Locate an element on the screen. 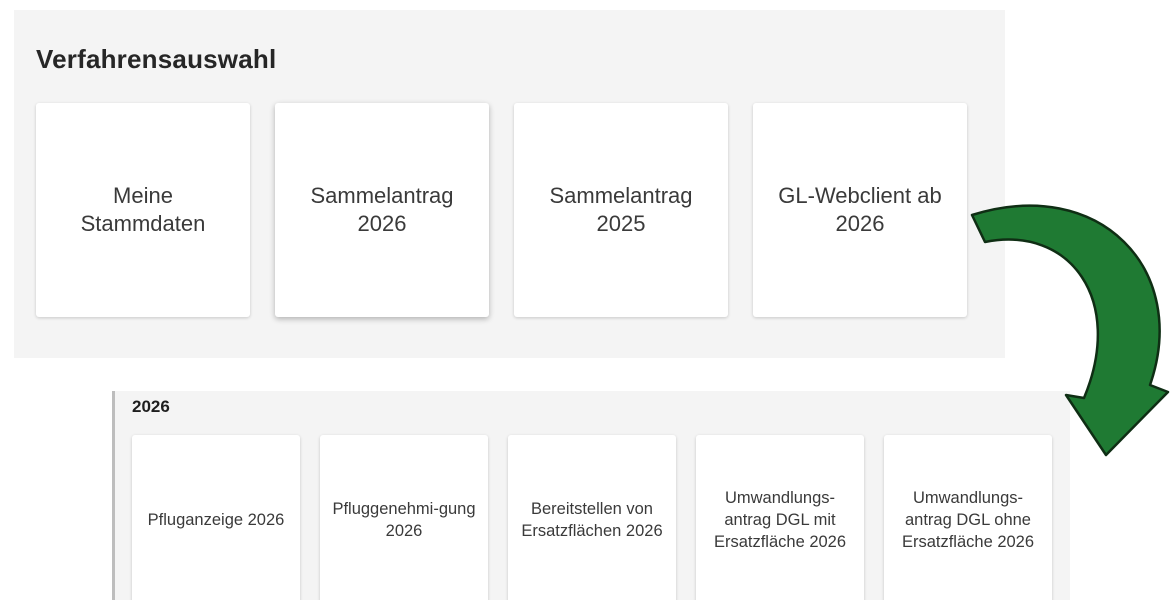  card-gl-webclient-2026: GL-Webclient ab 2026 is located at coordinates (860, 210).